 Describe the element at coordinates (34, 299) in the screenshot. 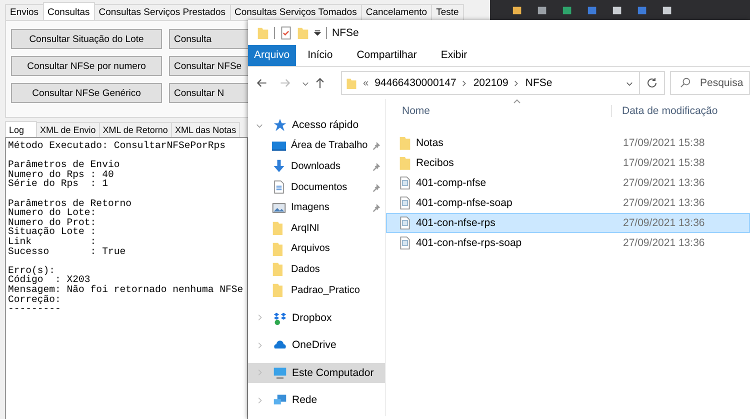

I see `log-line: Correção:` at that location.